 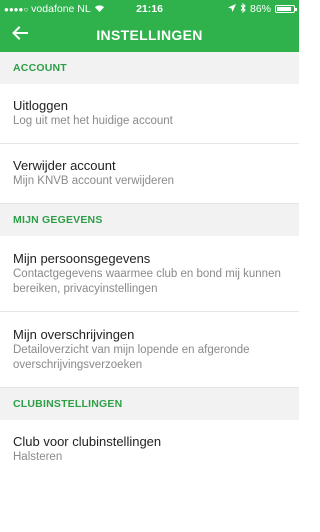 I want to click on status-bar: ●●●●○ vodafone NL 21:16 86%, so click(x=149, y=9).